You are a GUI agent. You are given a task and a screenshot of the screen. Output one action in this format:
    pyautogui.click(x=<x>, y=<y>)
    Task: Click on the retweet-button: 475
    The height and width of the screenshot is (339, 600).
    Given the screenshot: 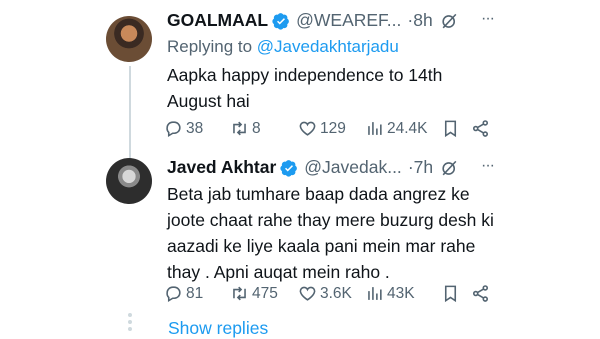 What is the action you would take?
    pyautogui.click(x=264, y=293)
    